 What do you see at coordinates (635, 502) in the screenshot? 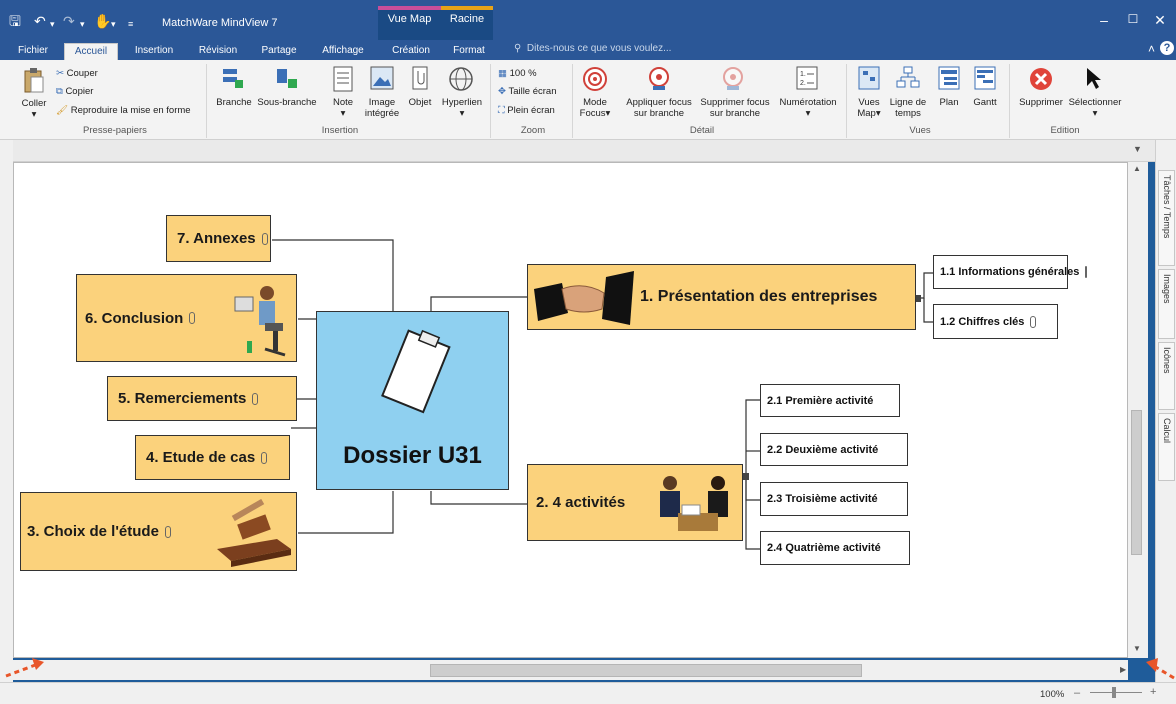
I see `branch-node-activites: 2. 4 activités` at bounding box center [635, 502].